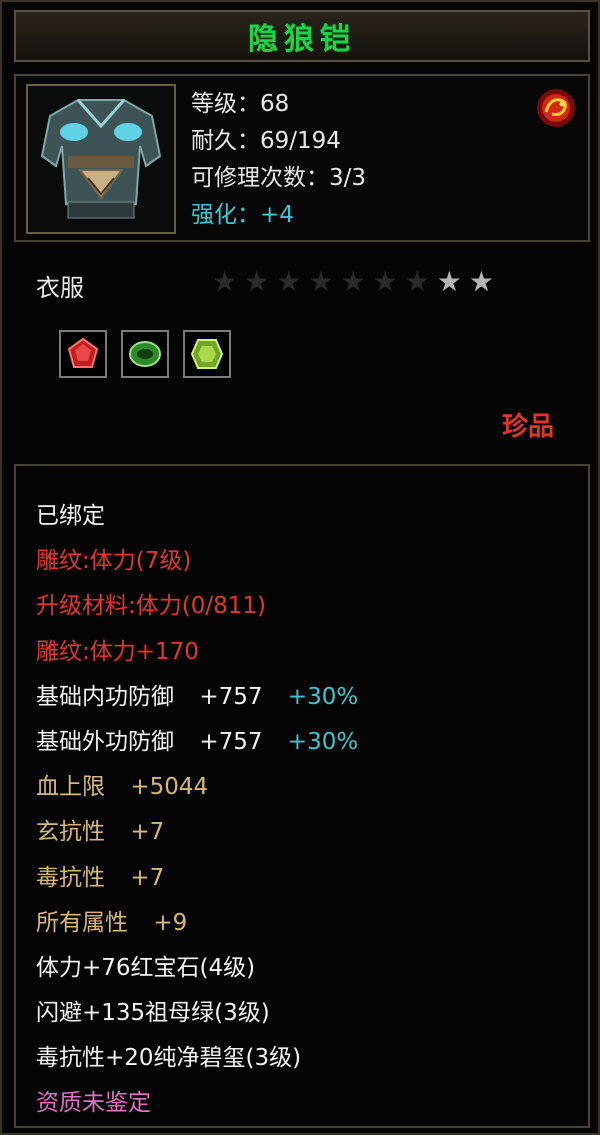  What do you see at coordinates (93, 1103) in the screenshot?
I see `aptitude-status: 资质未鉴定` at bounding box center [93, 1103].